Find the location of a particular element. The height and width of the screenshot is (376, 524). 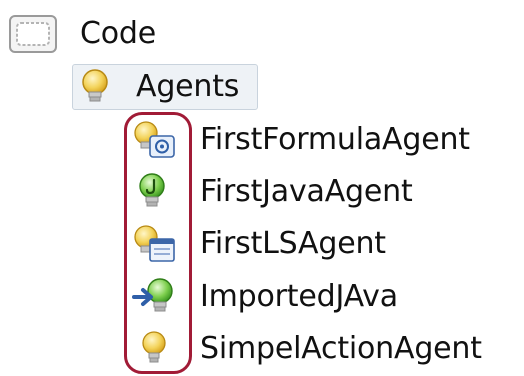

tree-node-code: Code is located at coordinates (108, 34).